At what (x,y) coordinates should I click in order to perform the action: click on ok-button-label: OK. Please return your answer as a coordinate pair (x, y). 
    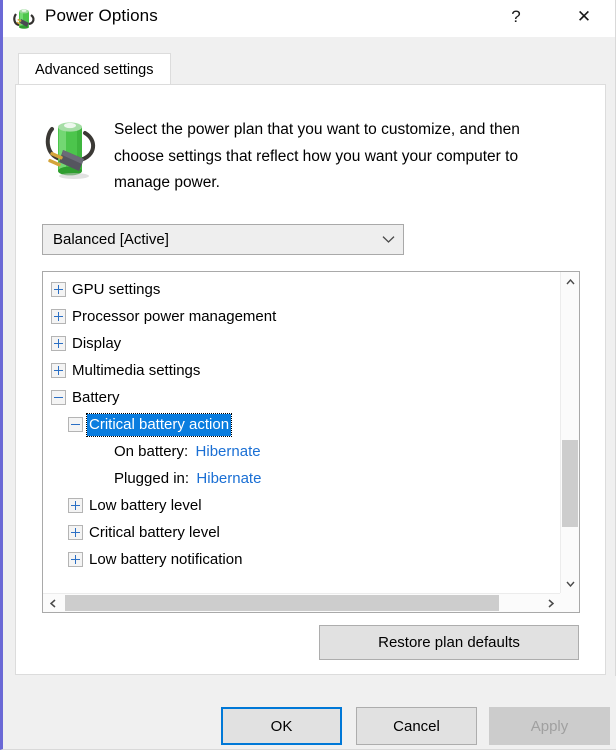
    Looking at the image, I should click on (281, 726).